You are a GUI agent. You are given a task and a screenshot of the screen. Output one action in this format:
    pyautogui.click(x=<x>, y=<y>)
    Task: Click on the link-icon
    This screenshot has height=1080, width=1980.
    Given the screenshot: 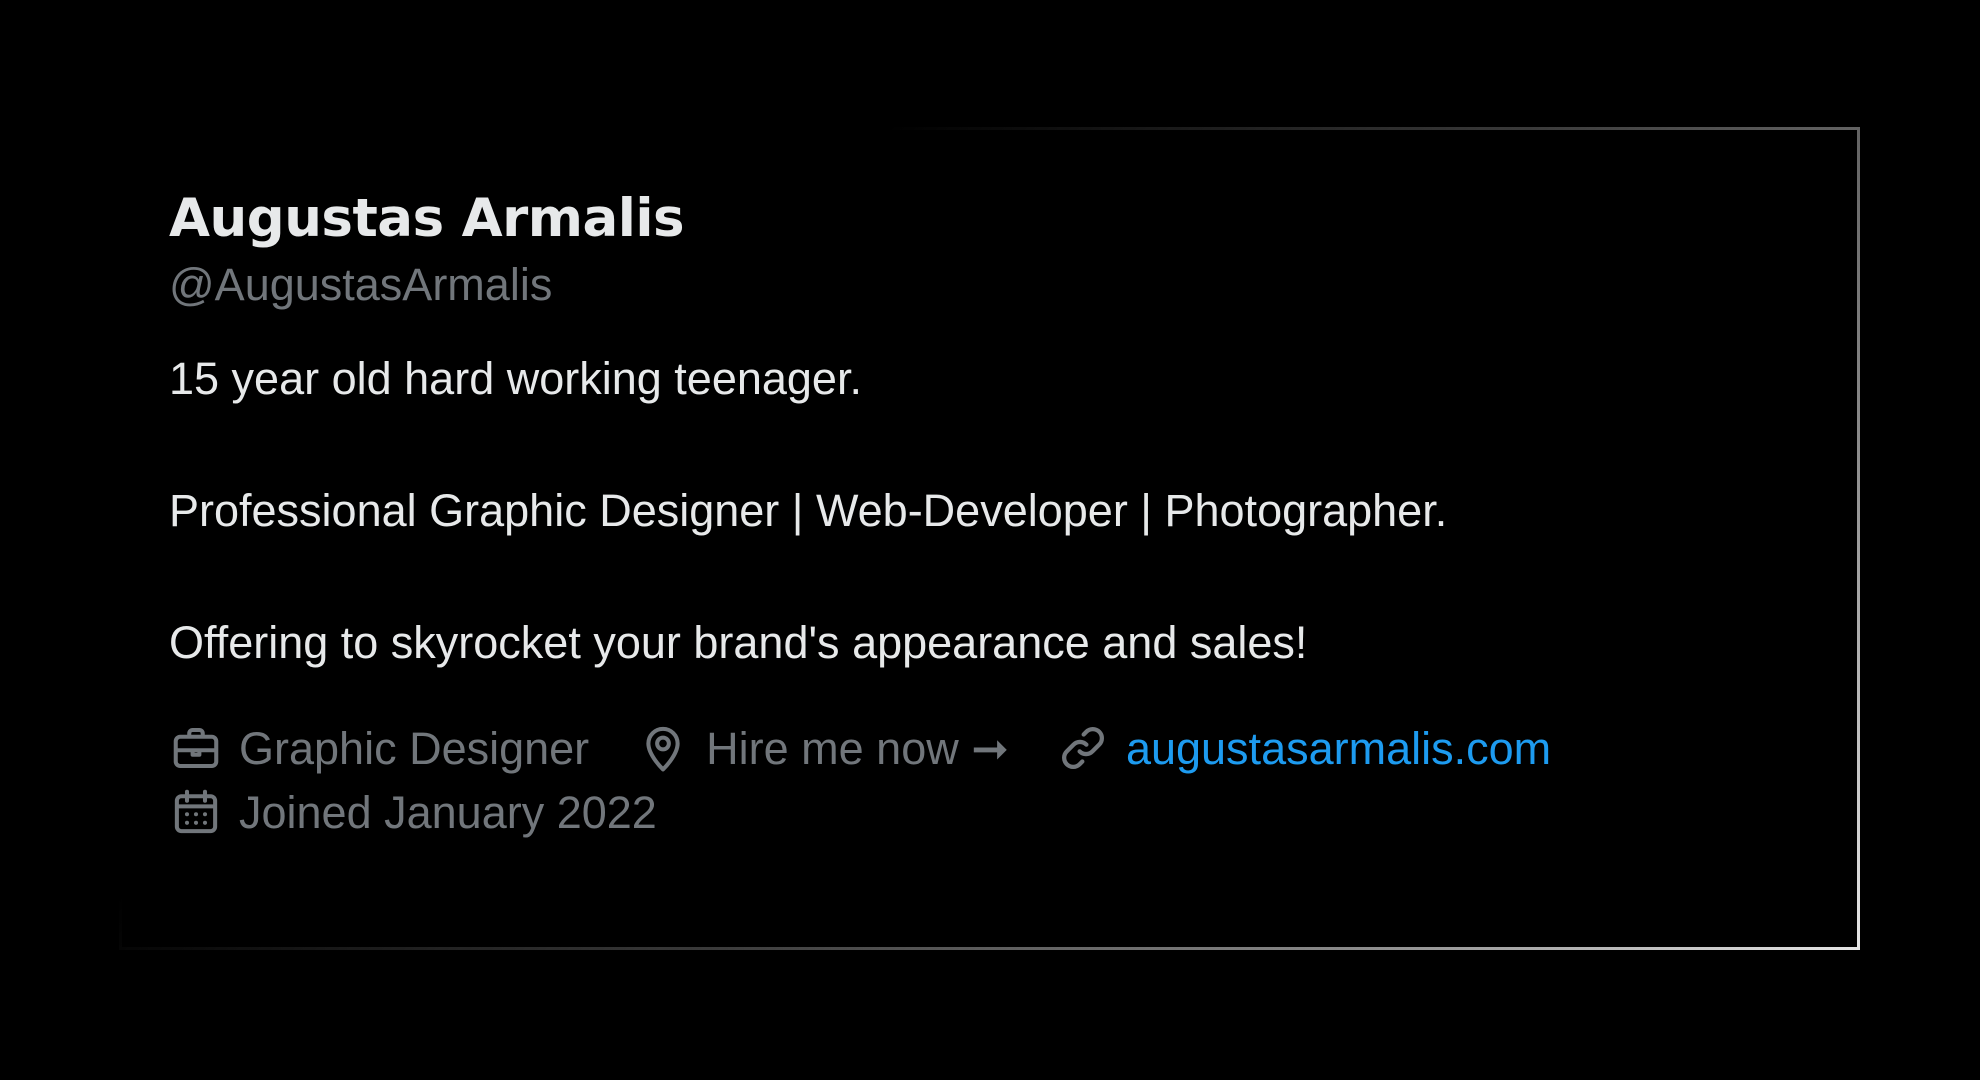 What is the action you would take?
    pyautogui.click(x=1083, y=748)
    